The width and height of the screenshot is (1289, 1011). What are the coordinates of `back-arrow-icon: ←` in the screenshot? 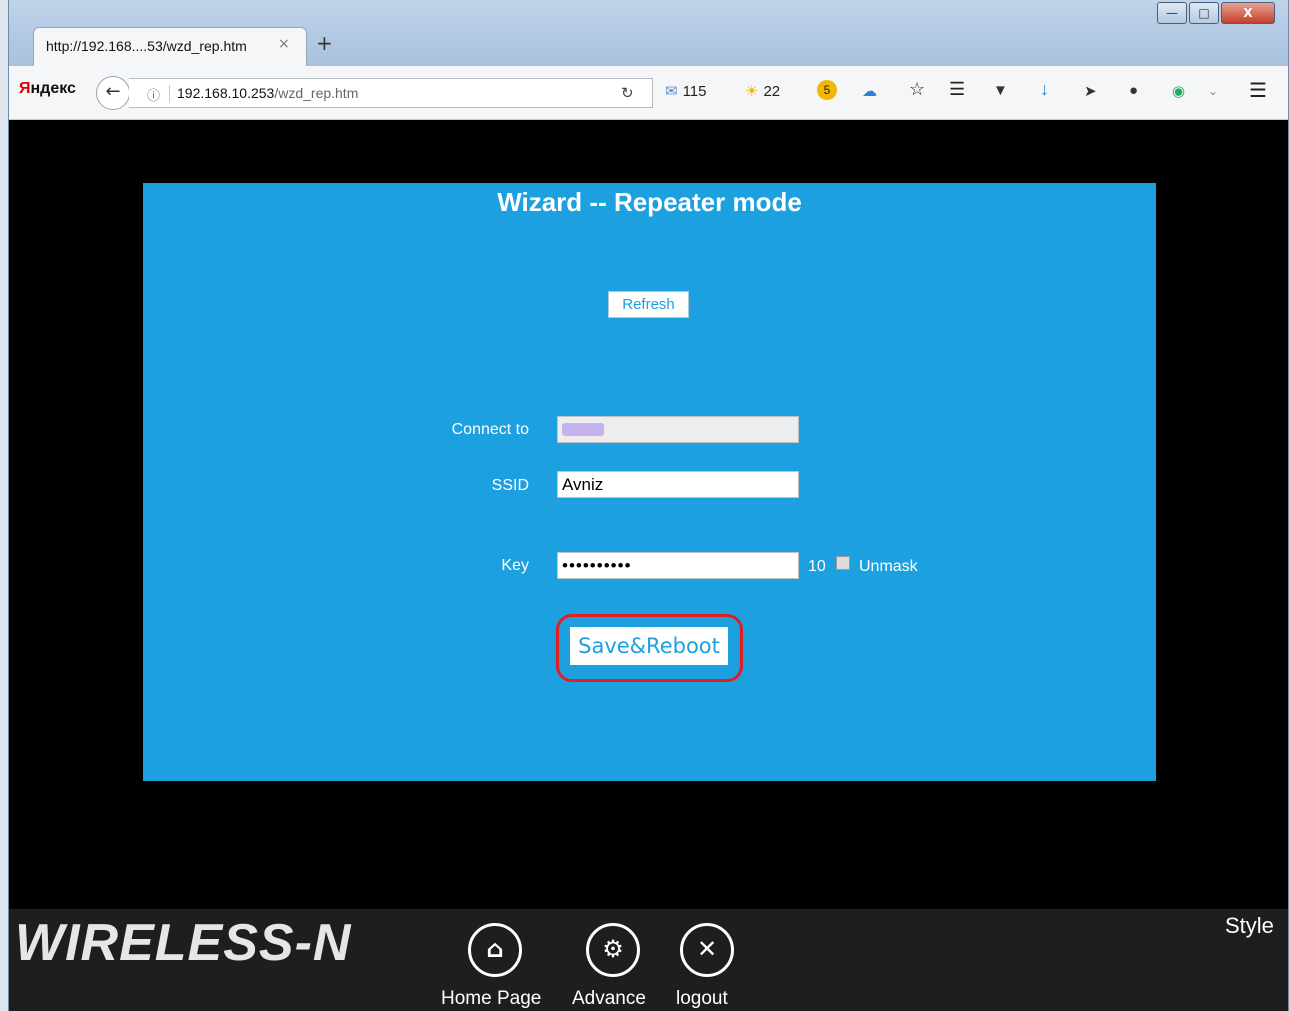 It's located at (113, 93).